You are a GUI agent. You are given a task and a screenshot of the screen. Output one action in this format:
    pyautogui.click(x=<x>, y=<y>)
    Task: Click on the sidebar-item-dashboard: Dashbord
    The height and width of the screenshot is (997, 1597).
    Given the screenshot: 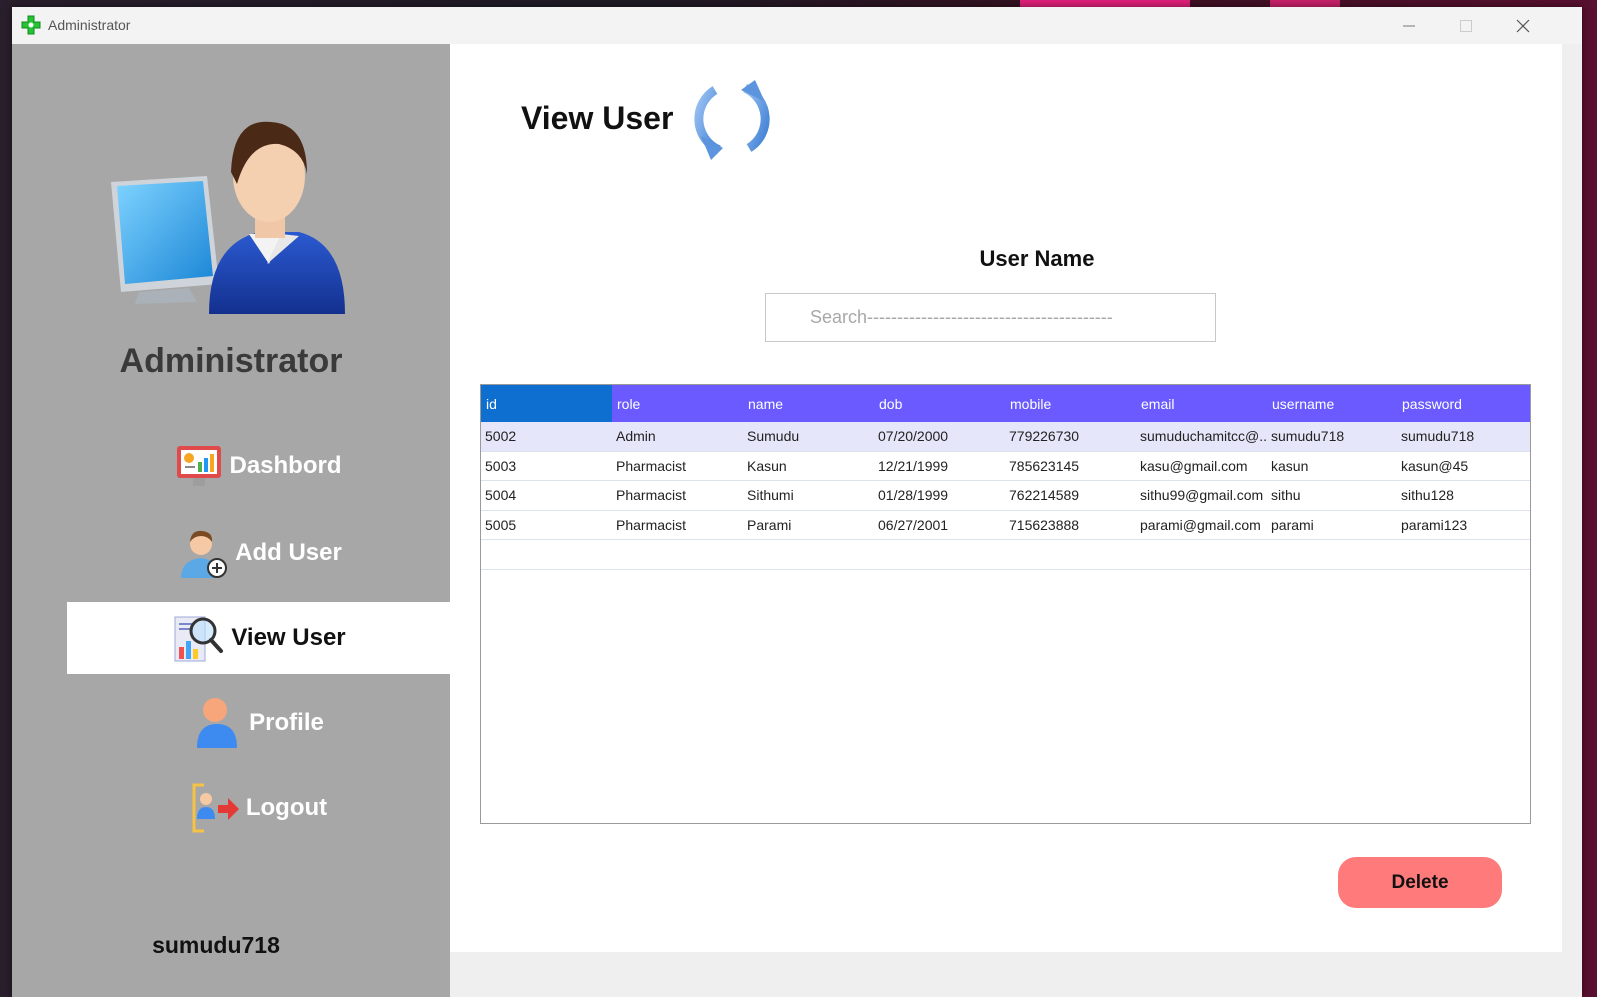 What is the action you would take?
    pyautogui.click(x=258, y=466)
    